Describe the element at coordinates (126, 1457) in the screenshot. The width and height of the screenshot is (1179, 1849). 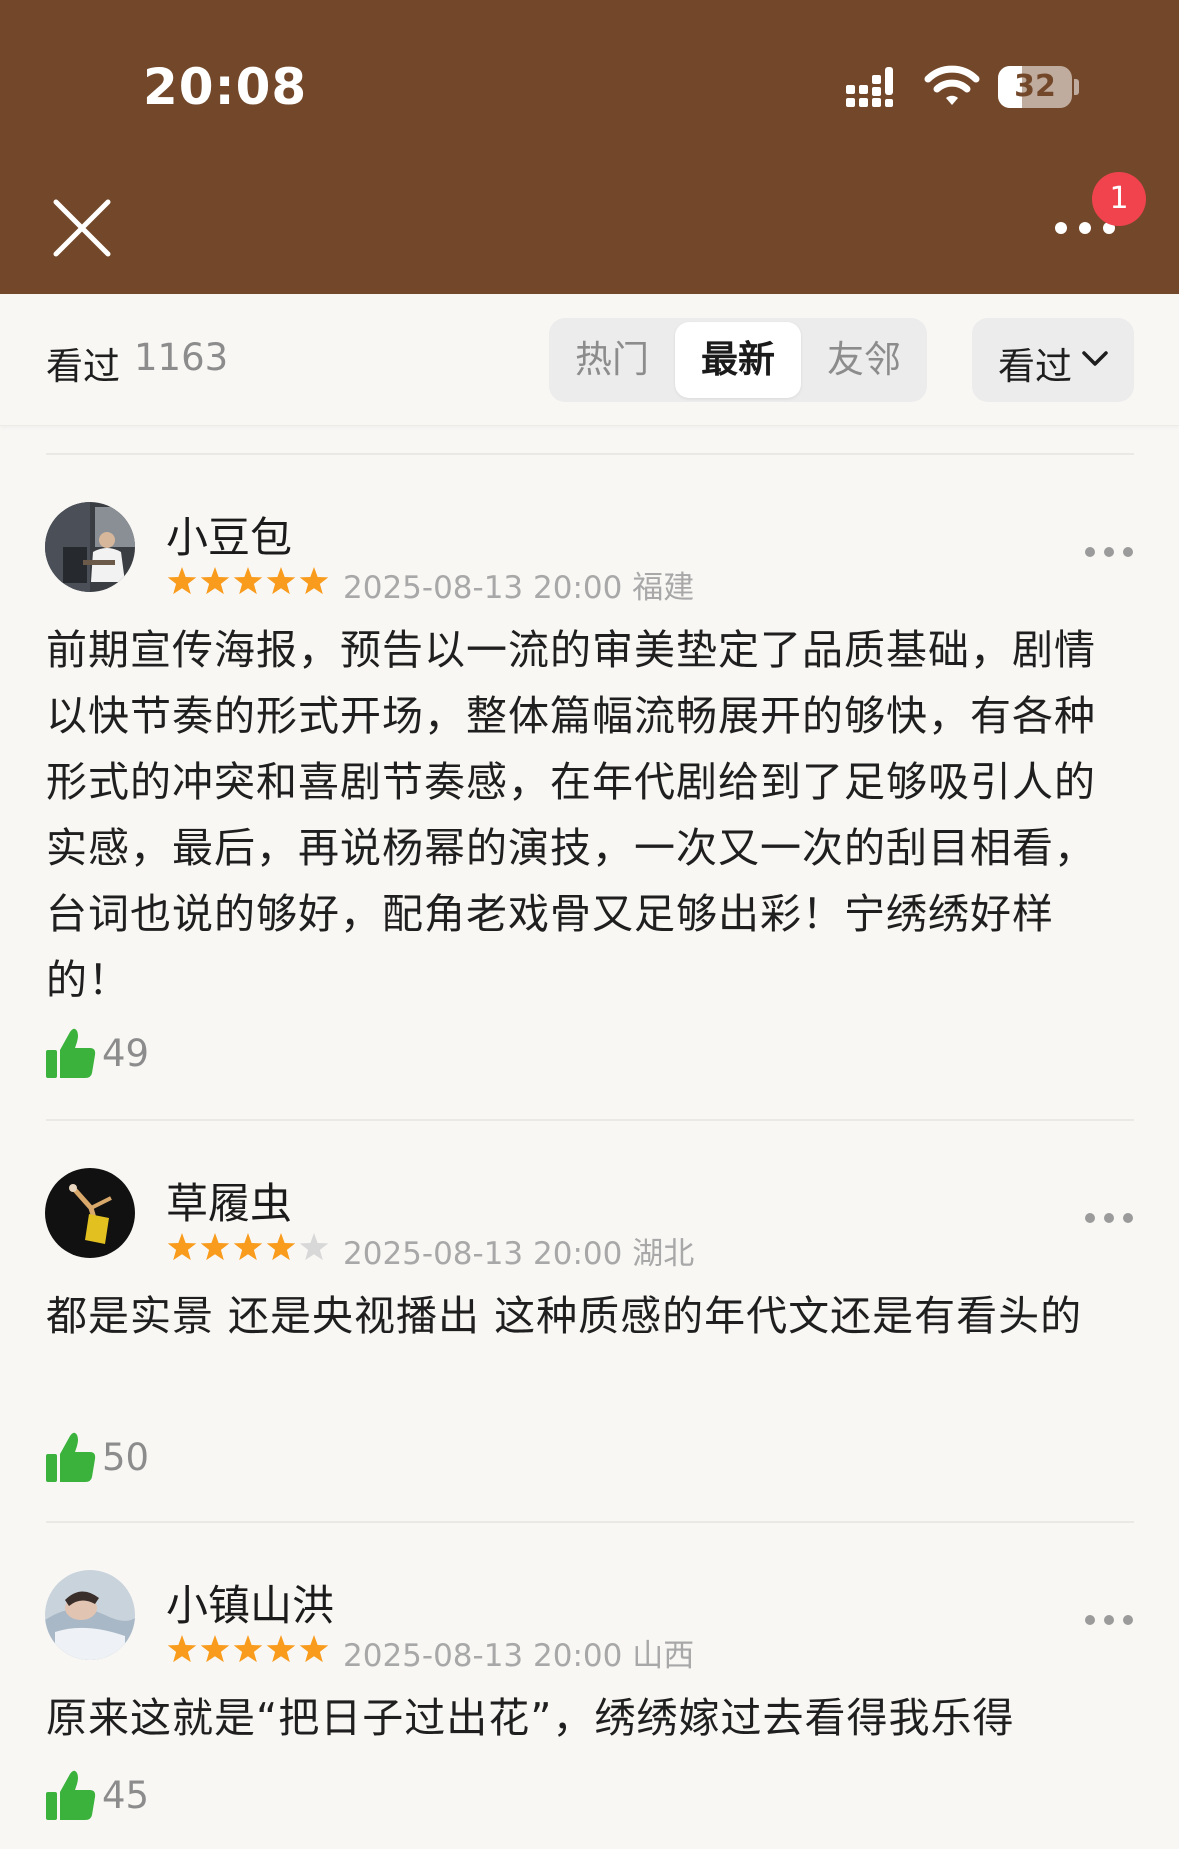
I see `like-count: 50` at that location.